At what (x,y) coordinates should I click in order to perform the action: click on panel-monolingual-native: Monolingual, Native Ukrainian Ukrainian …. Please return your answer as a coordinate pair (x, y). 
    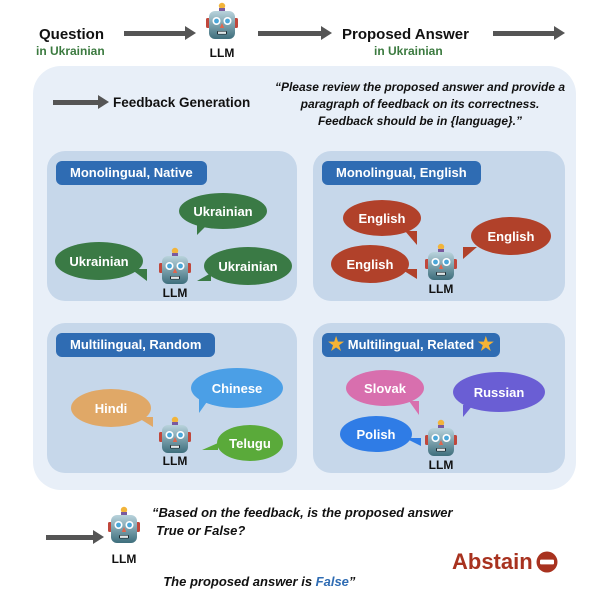
    Looking at the image, I should click on (172, 226).